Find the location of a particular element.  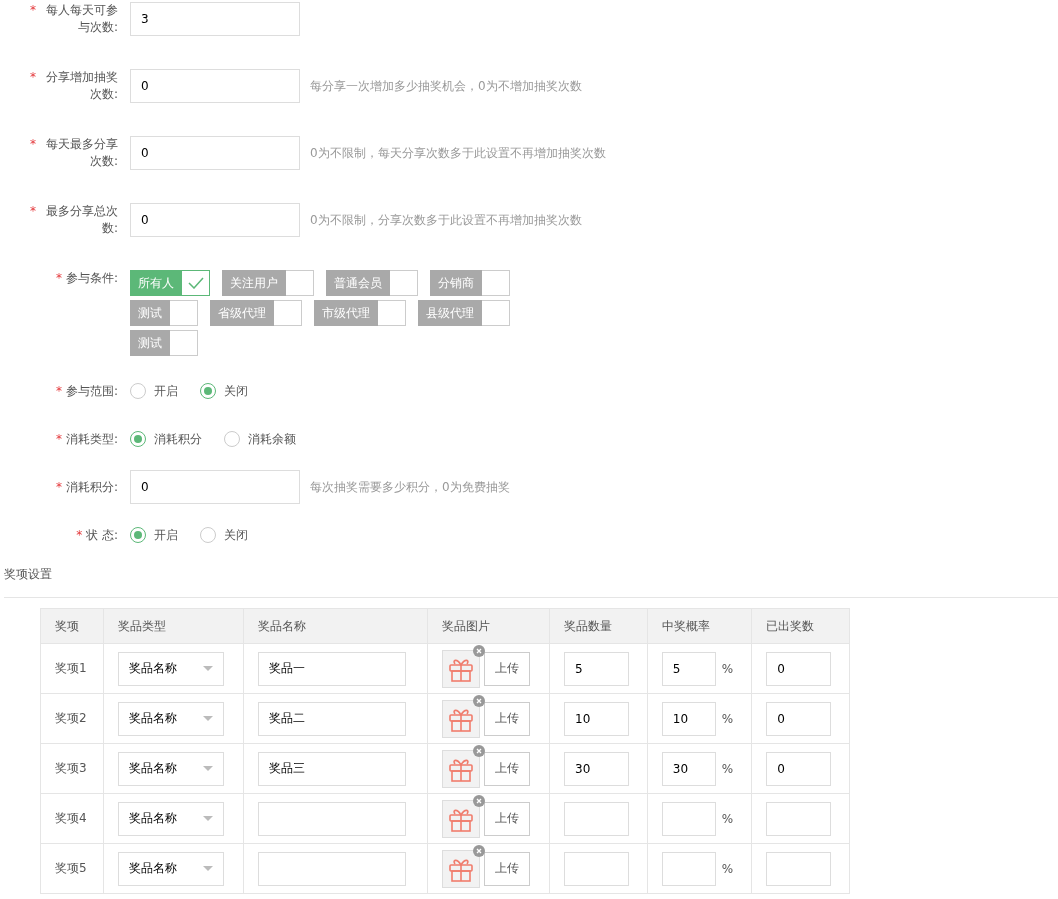

field-label: 消耗类型: is located at coordinates (91, 439).